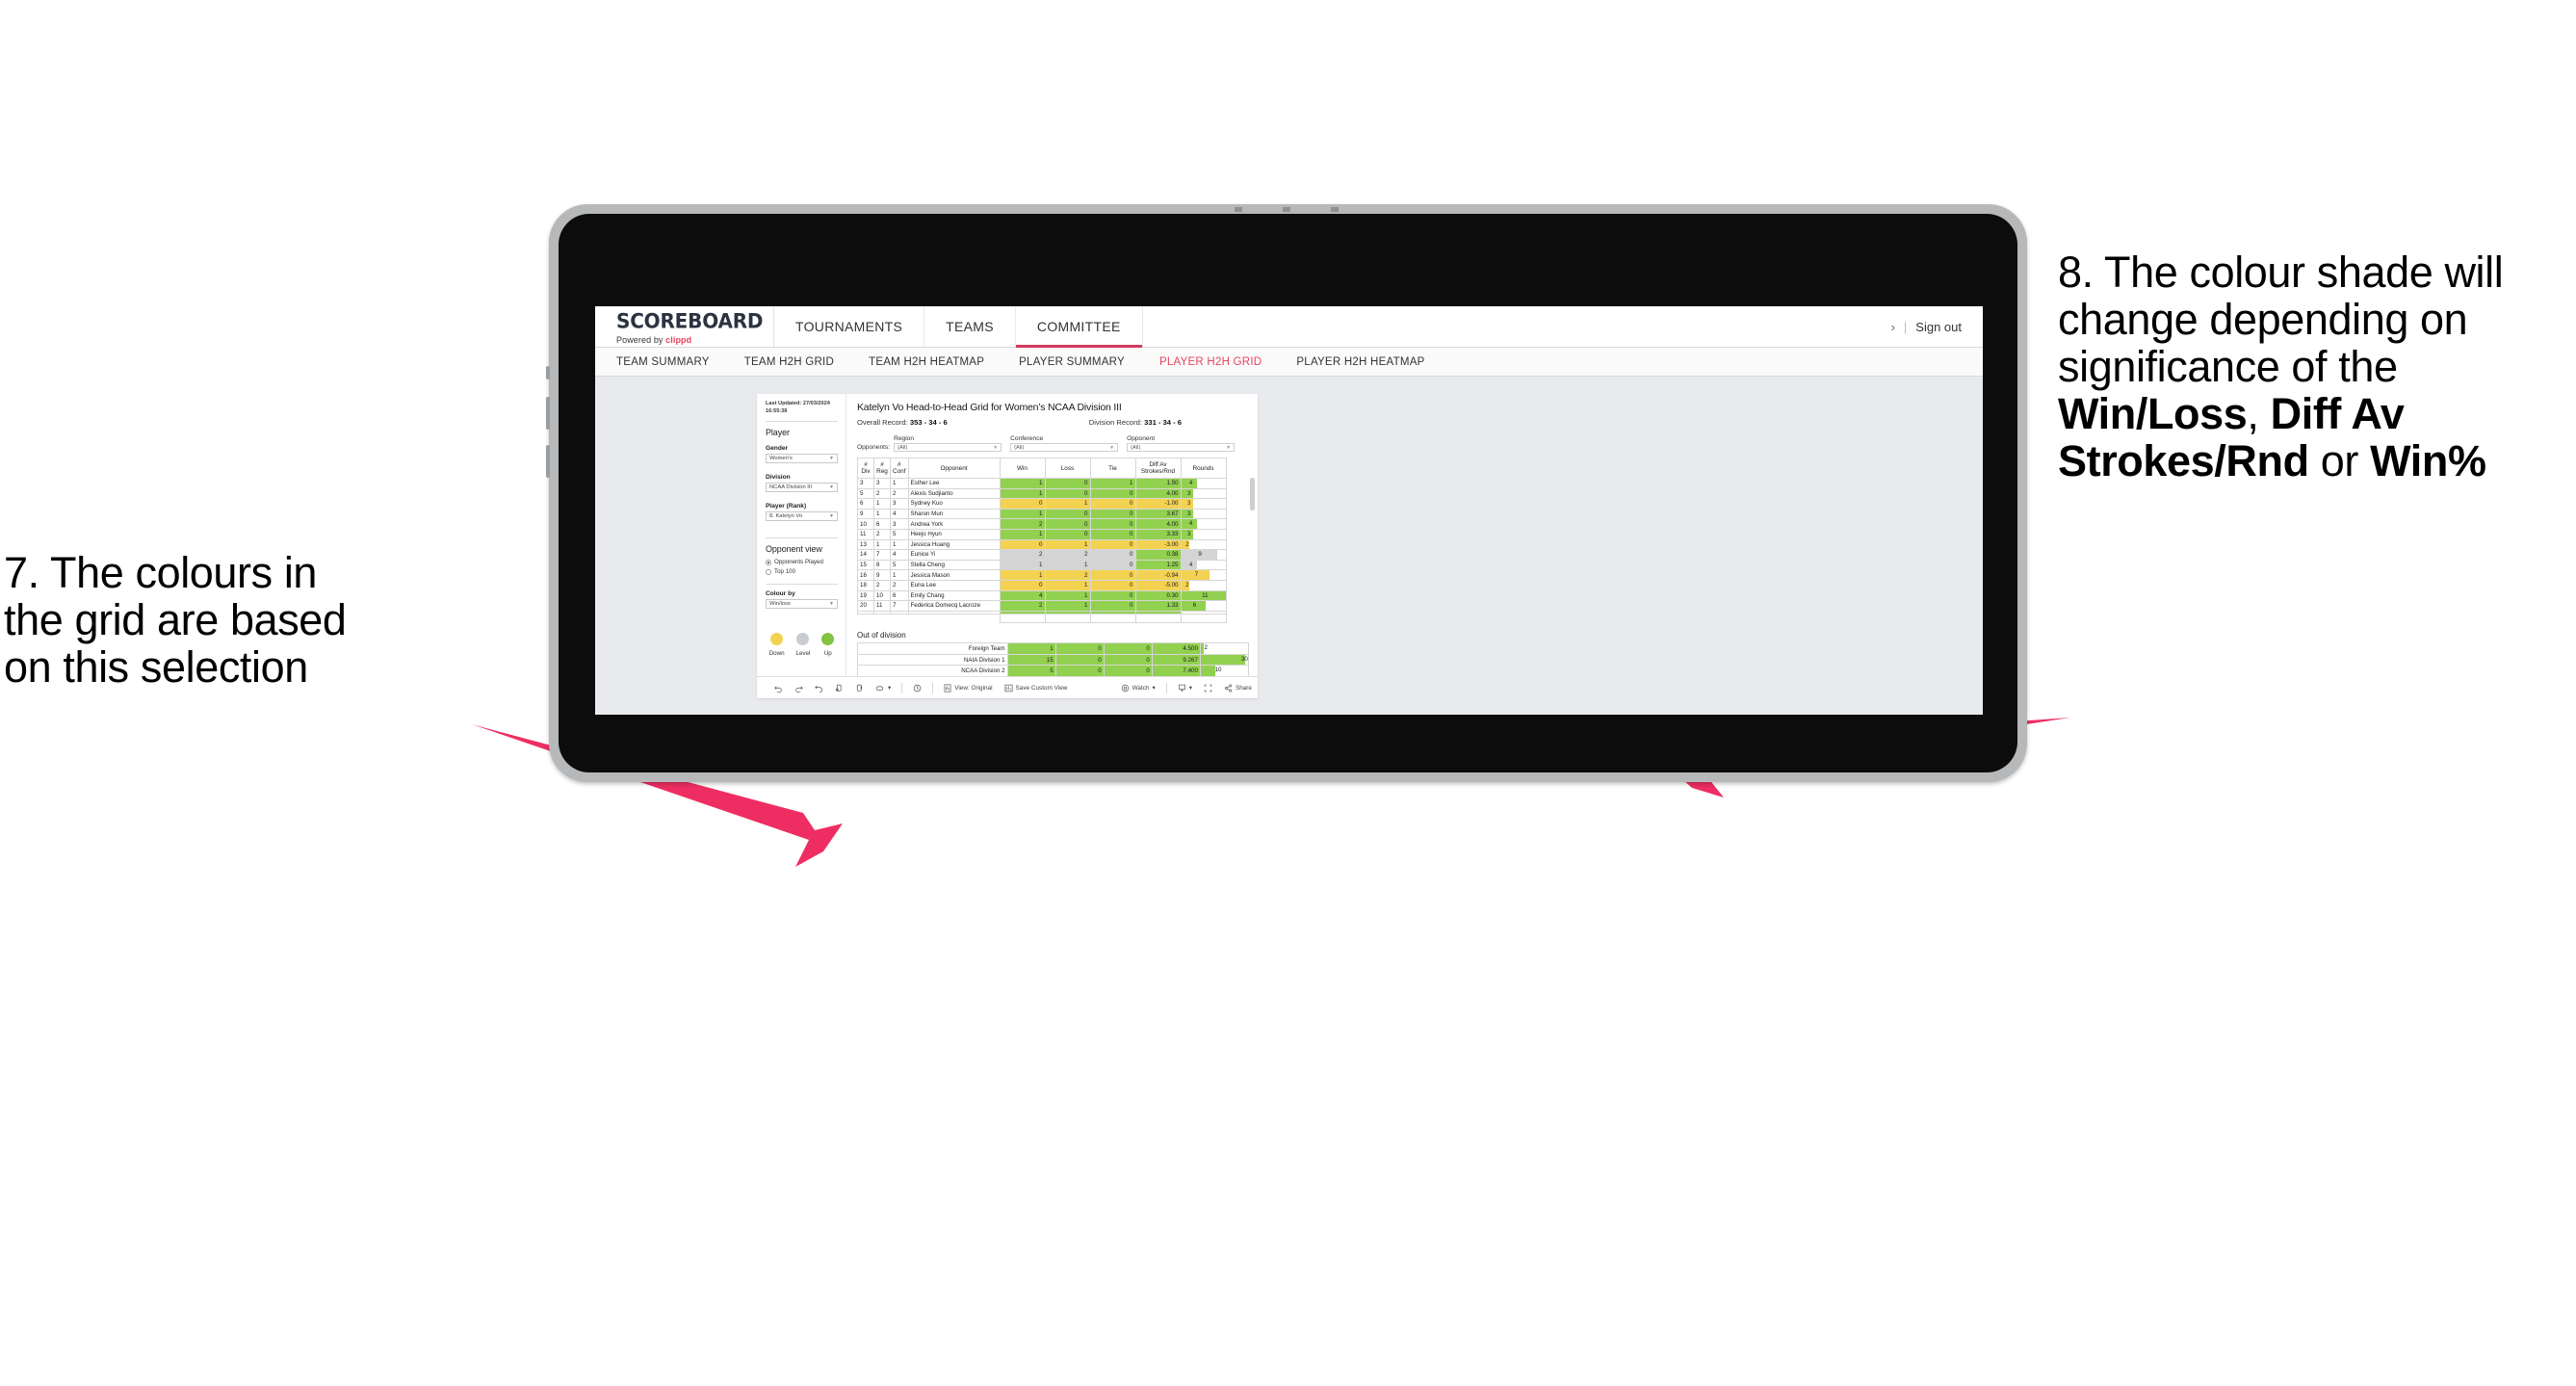  I want to click on cell-tie: 0, so click(1112, 514).